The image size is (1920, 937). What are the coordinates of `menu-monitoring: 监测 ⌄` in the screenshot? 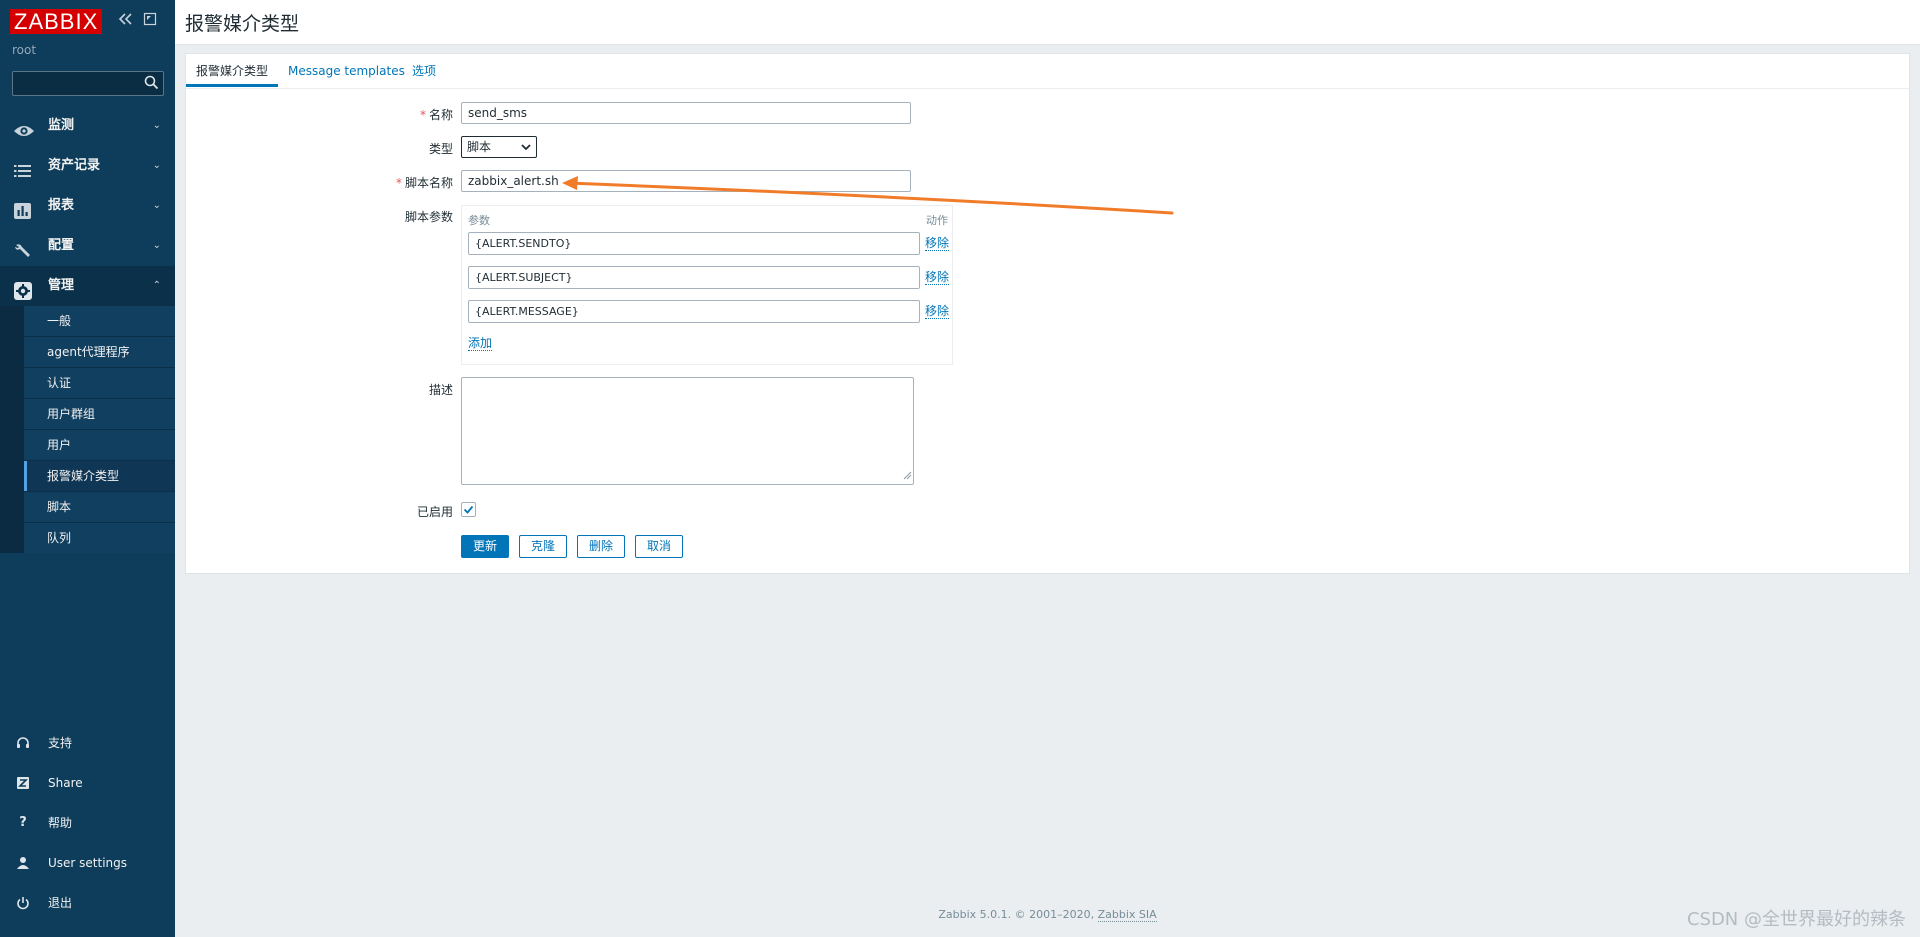 It's located at (87, 126).